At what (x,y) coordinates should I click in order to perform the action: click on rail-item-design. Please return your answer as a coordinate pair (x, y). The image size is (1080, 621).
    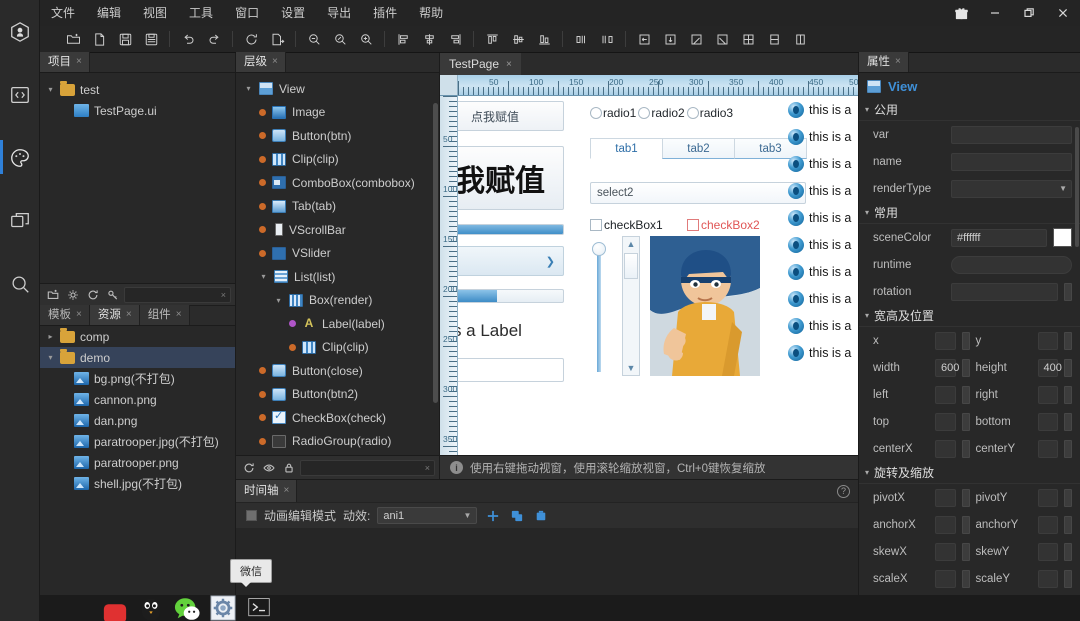
    Looking at the image, I should click on (20, 157).